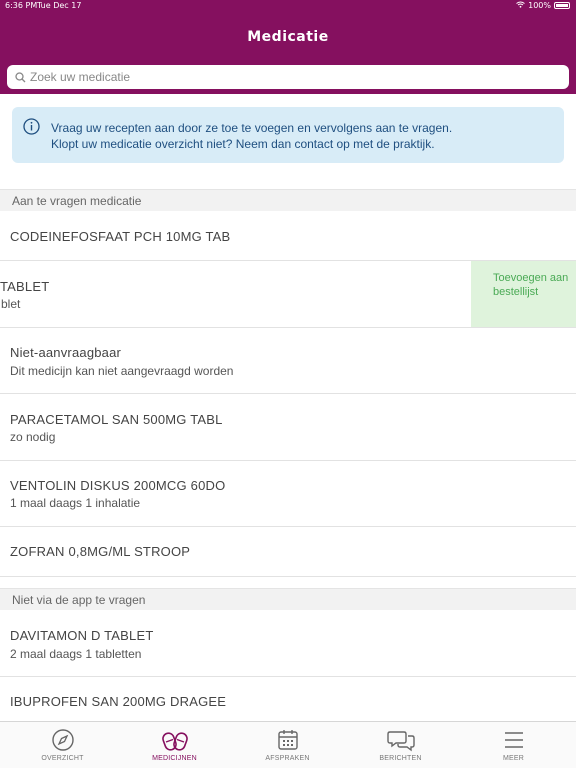  Describe the element at coordinates (122, 371) in the screenshot. I see `medication-dosage: Dit medicijn kan niet aangevraagd worden` at that location.